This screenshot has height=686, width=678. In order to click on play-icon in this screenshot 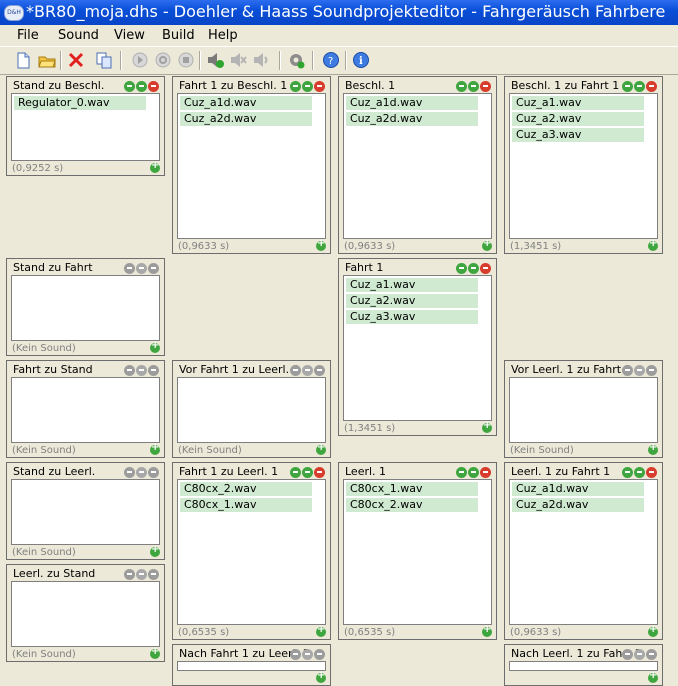, I will do `click(140, 60)`.